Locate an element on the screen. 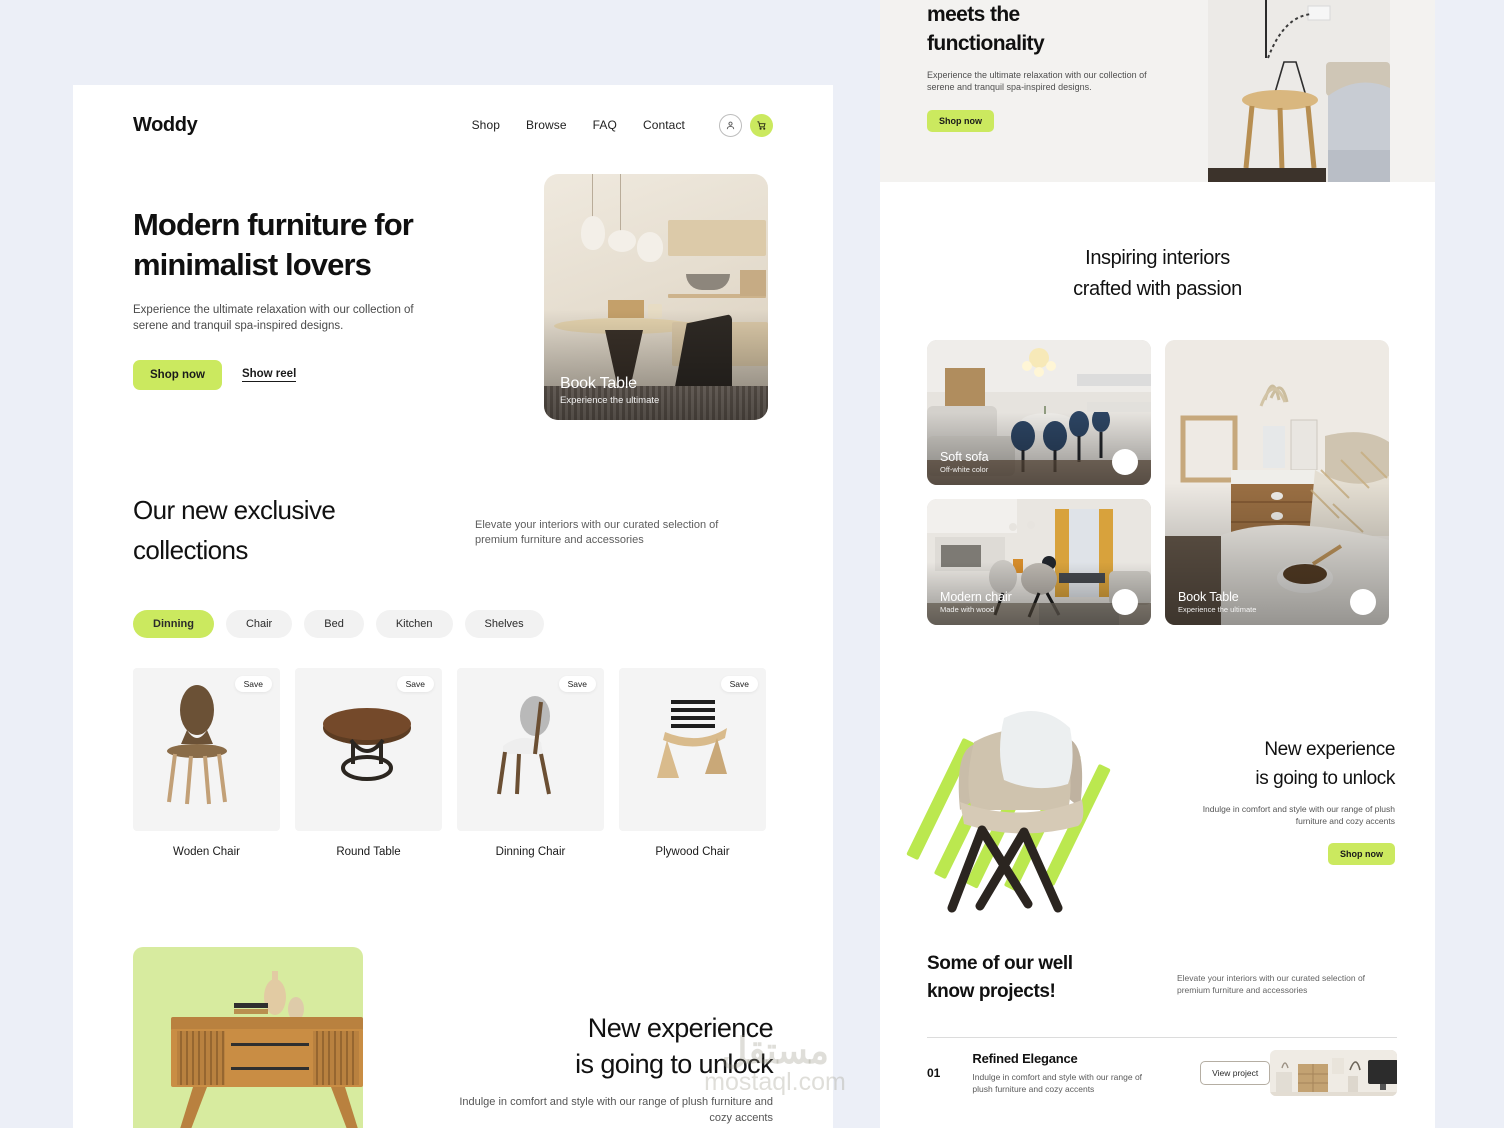 The image size is (1504, 1128). nav-link-faq: FAQ is located at coordinates (605, 125).